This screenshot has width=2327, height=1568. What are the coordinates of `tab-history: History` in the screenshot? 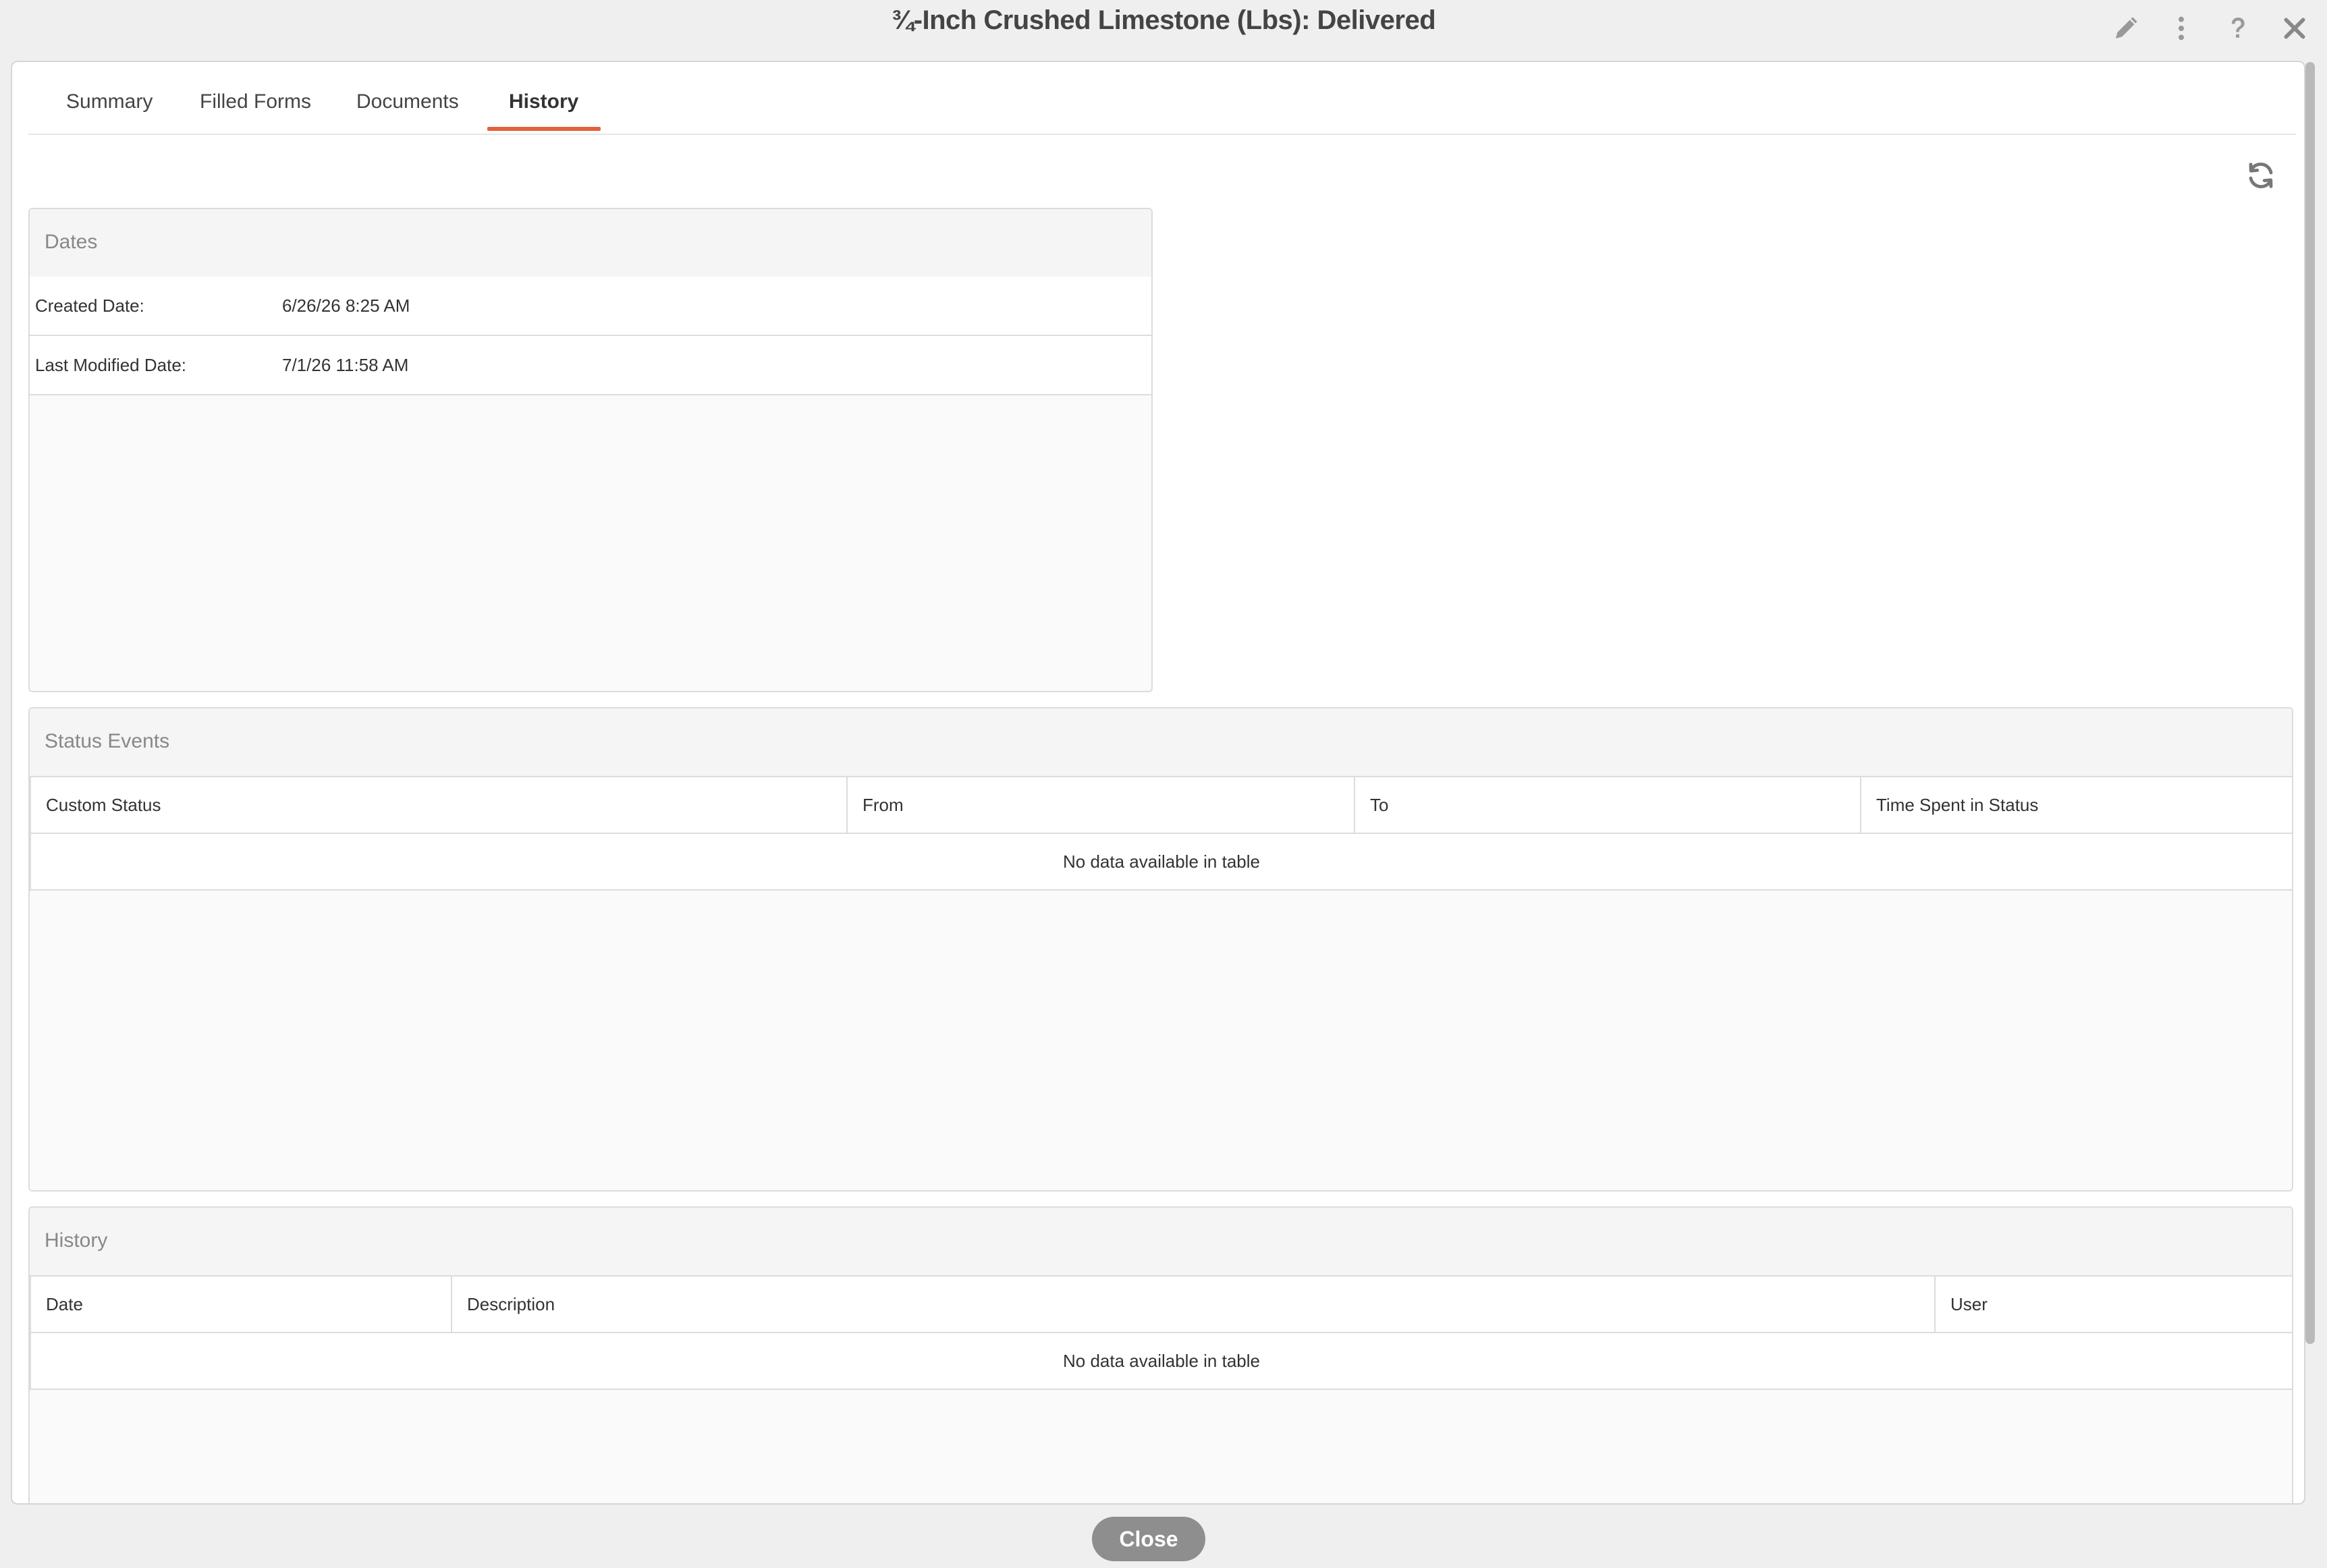 It's located at (543, 101).